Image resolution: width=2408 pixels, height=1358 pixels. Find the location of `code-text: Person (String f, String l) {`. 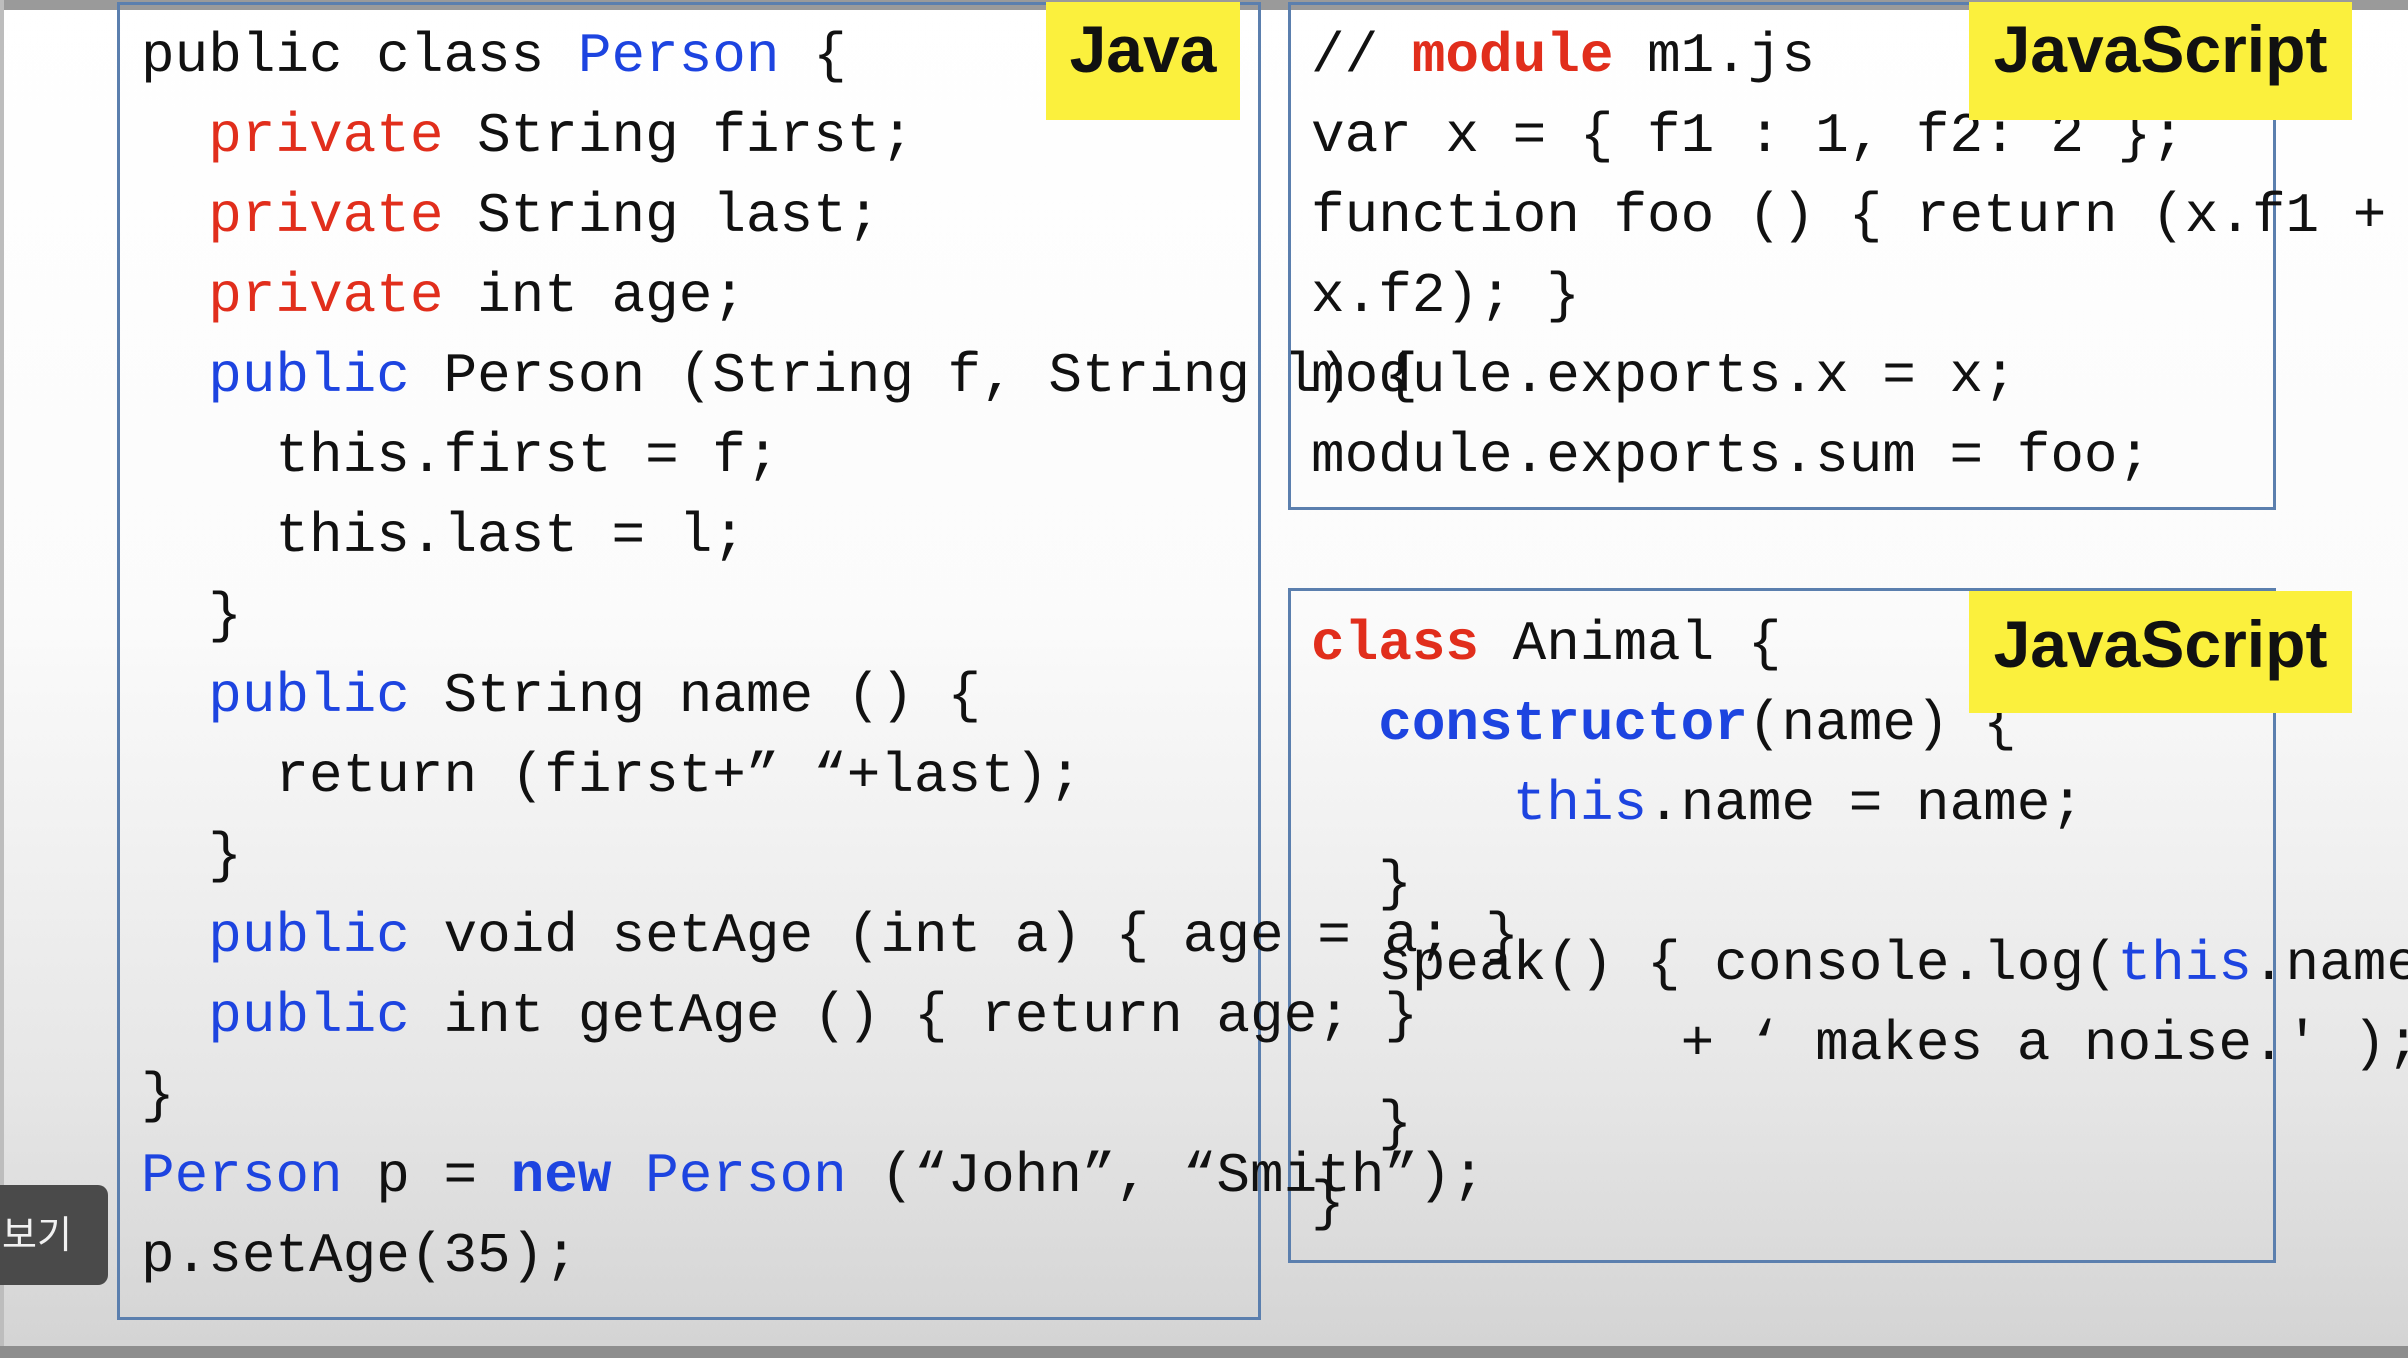

code-text: Person (String f, String l) { is located at coordinates (914, 376).